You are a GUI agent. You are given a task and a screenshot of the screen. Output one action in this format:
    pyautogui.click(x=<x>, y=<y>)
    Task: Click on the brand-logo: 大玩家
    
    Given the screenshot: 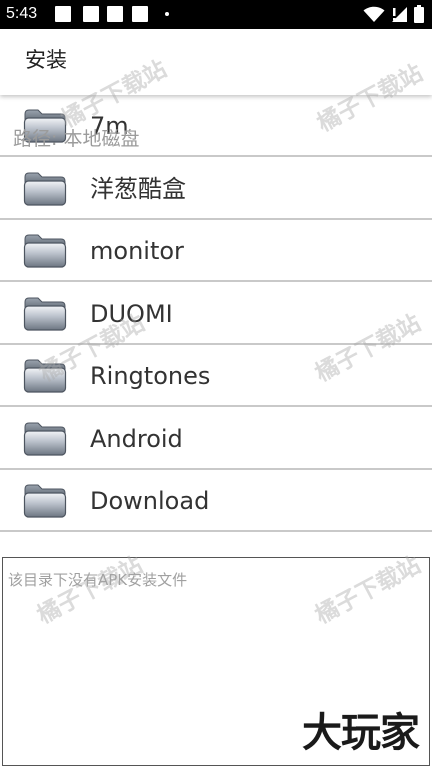 What is the action you would take?
    pyautogui.click(x=361, y=733)
    